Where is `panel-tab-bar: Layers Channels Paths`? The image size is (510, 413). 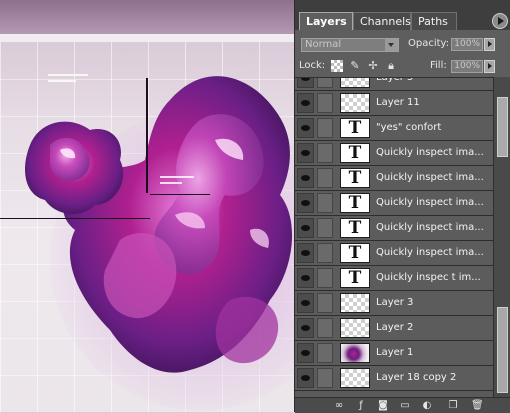
panel-tab-bar: Layers Channels Paths is located at coordinates (402, 15).